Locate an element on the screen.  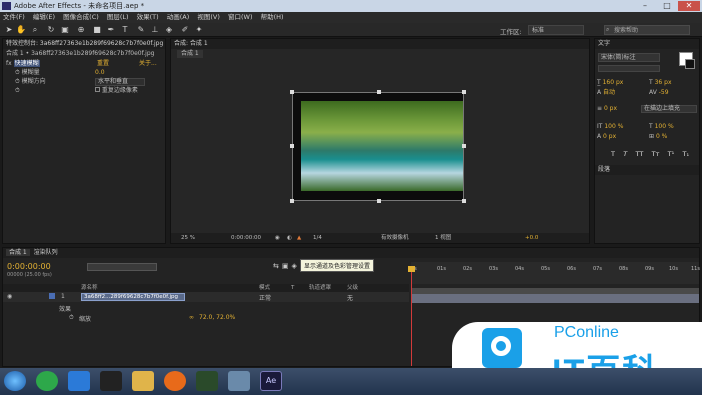
layer-name: 3a68ff2...289f69628c7b7f0e0f.jpg is located at coordinates (133, 297).